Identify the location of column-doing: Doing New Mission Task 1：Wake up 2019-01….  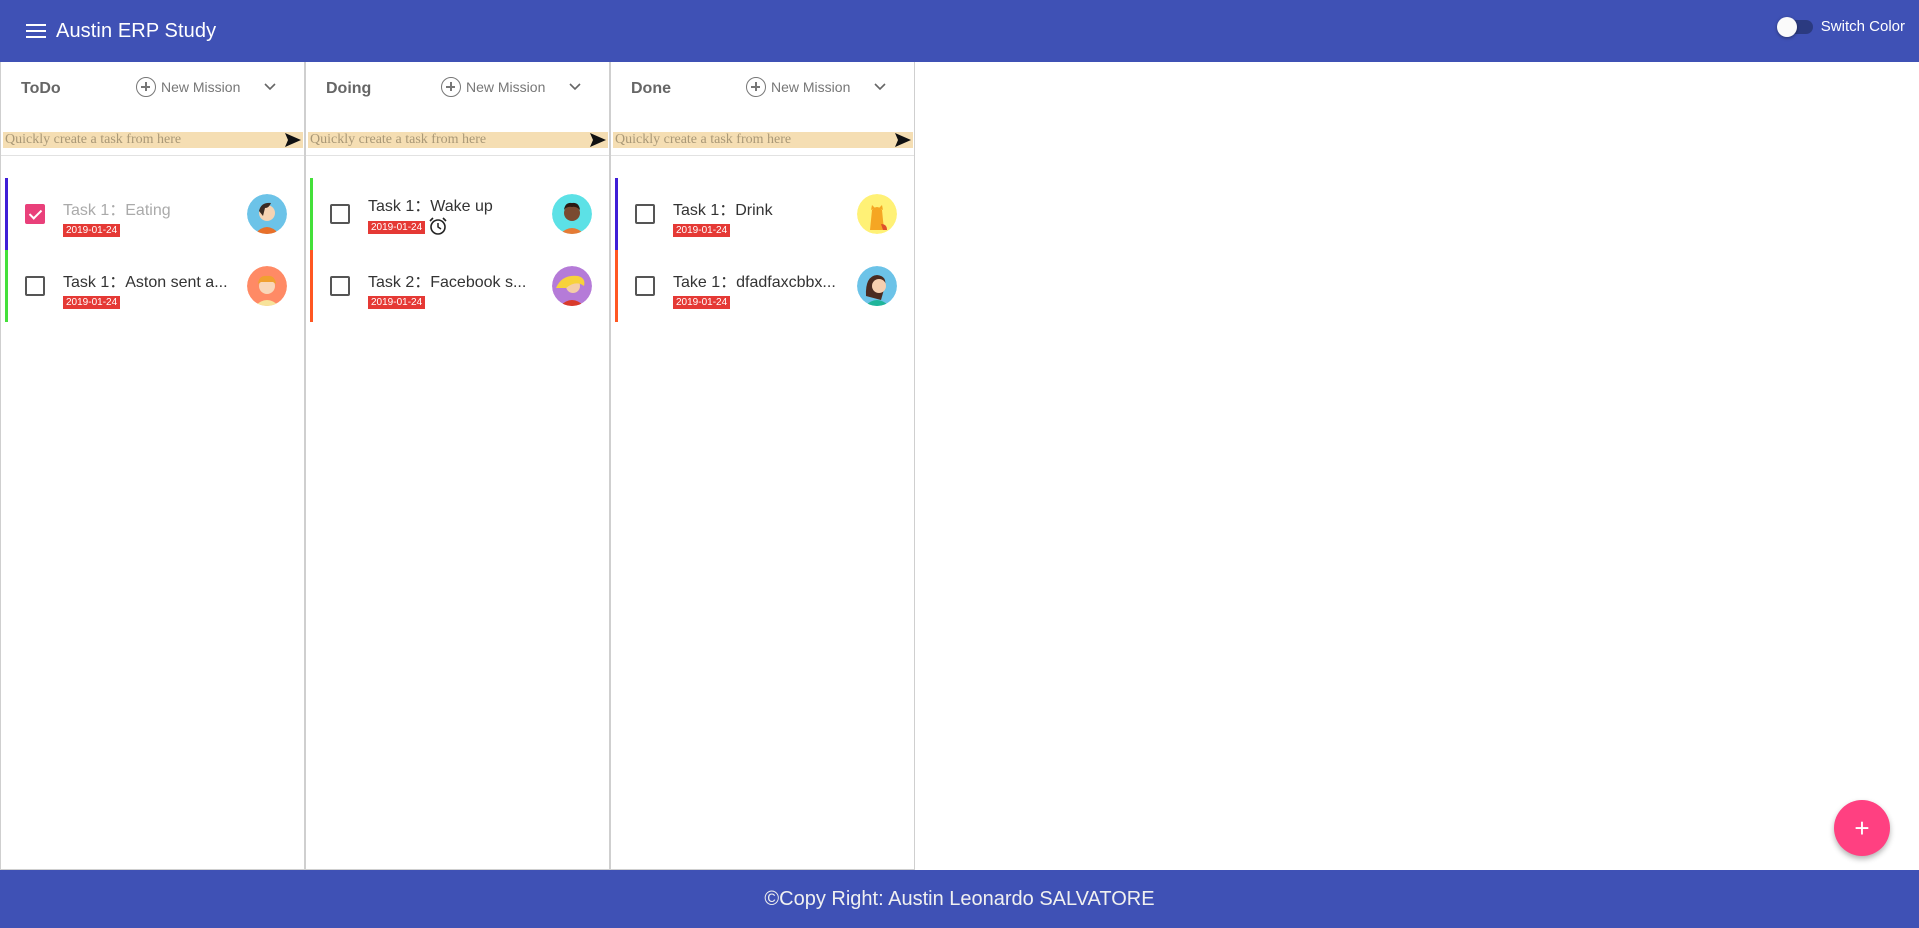
(457, 466).